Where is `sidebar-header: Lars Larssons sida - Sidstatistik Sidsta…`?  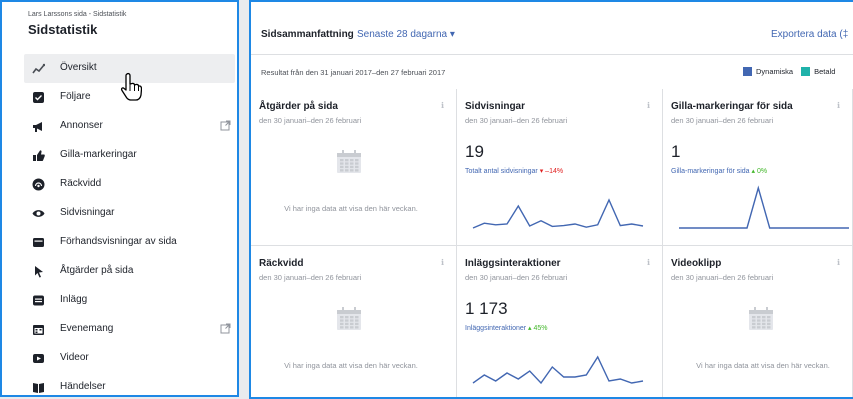 sidebar-header: Lars Larssons sida - Sidstatistik Sidsta… is located at coordinates (119, 28).